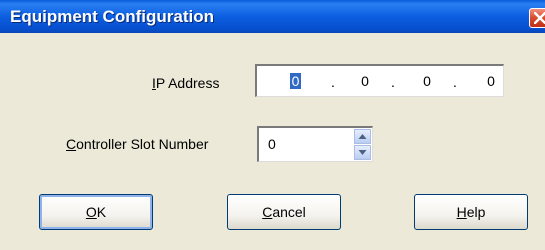  What do you see at coordinates (284, 212) in the screenshot?
I see `cancel-button: Cancel` at bounding box center [284, 212].